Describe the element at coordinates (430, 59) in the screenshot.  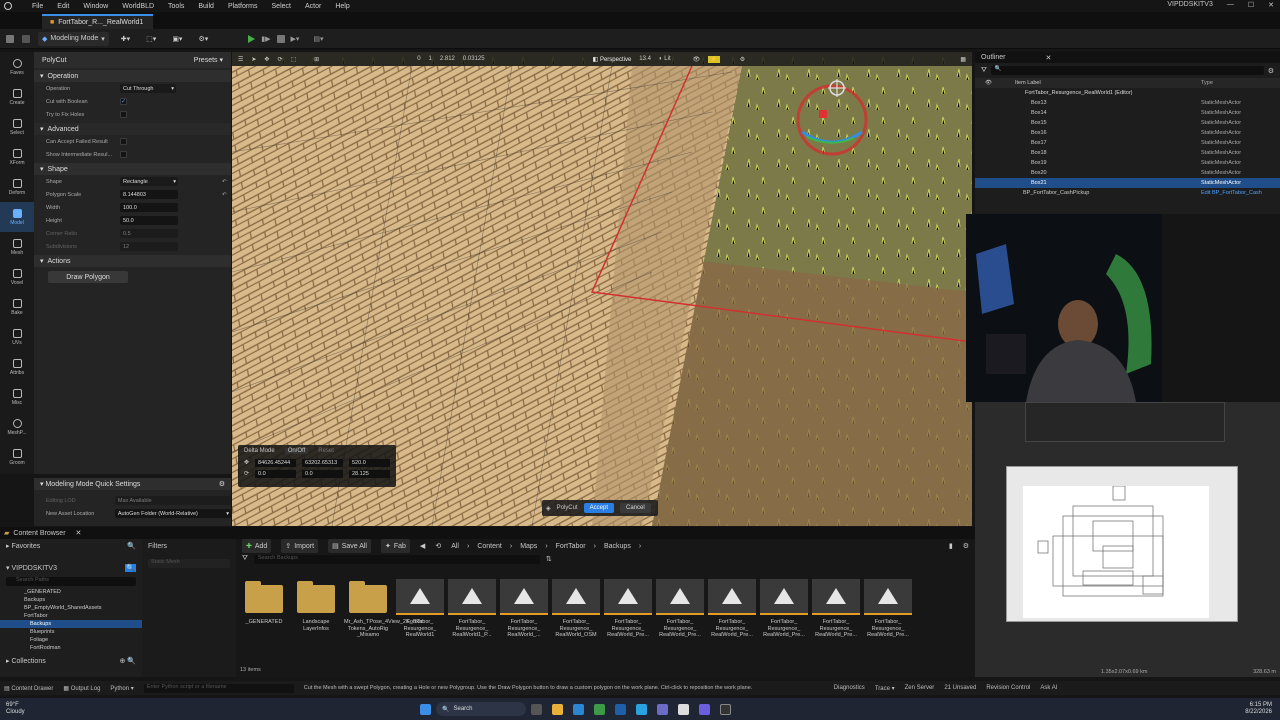
I see `rotation-snap-value: 1` at that location.